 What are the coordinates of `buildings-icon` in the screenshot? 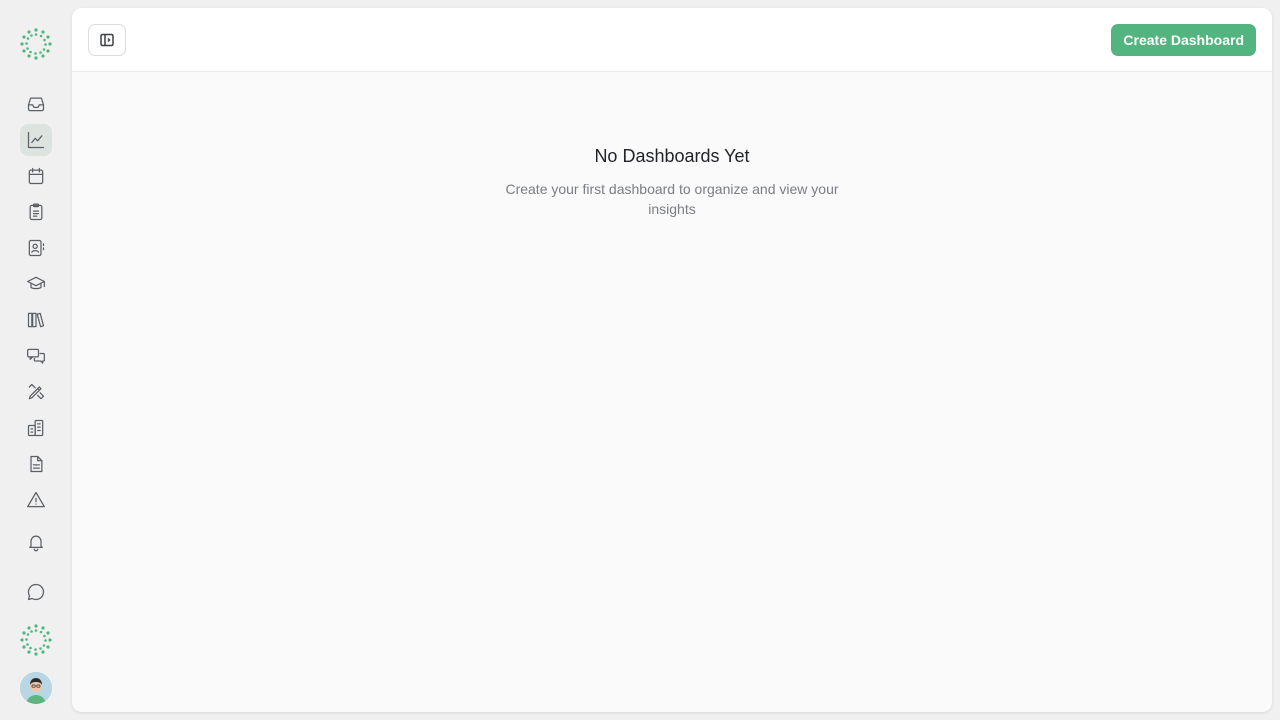 It's located at (35, 428).